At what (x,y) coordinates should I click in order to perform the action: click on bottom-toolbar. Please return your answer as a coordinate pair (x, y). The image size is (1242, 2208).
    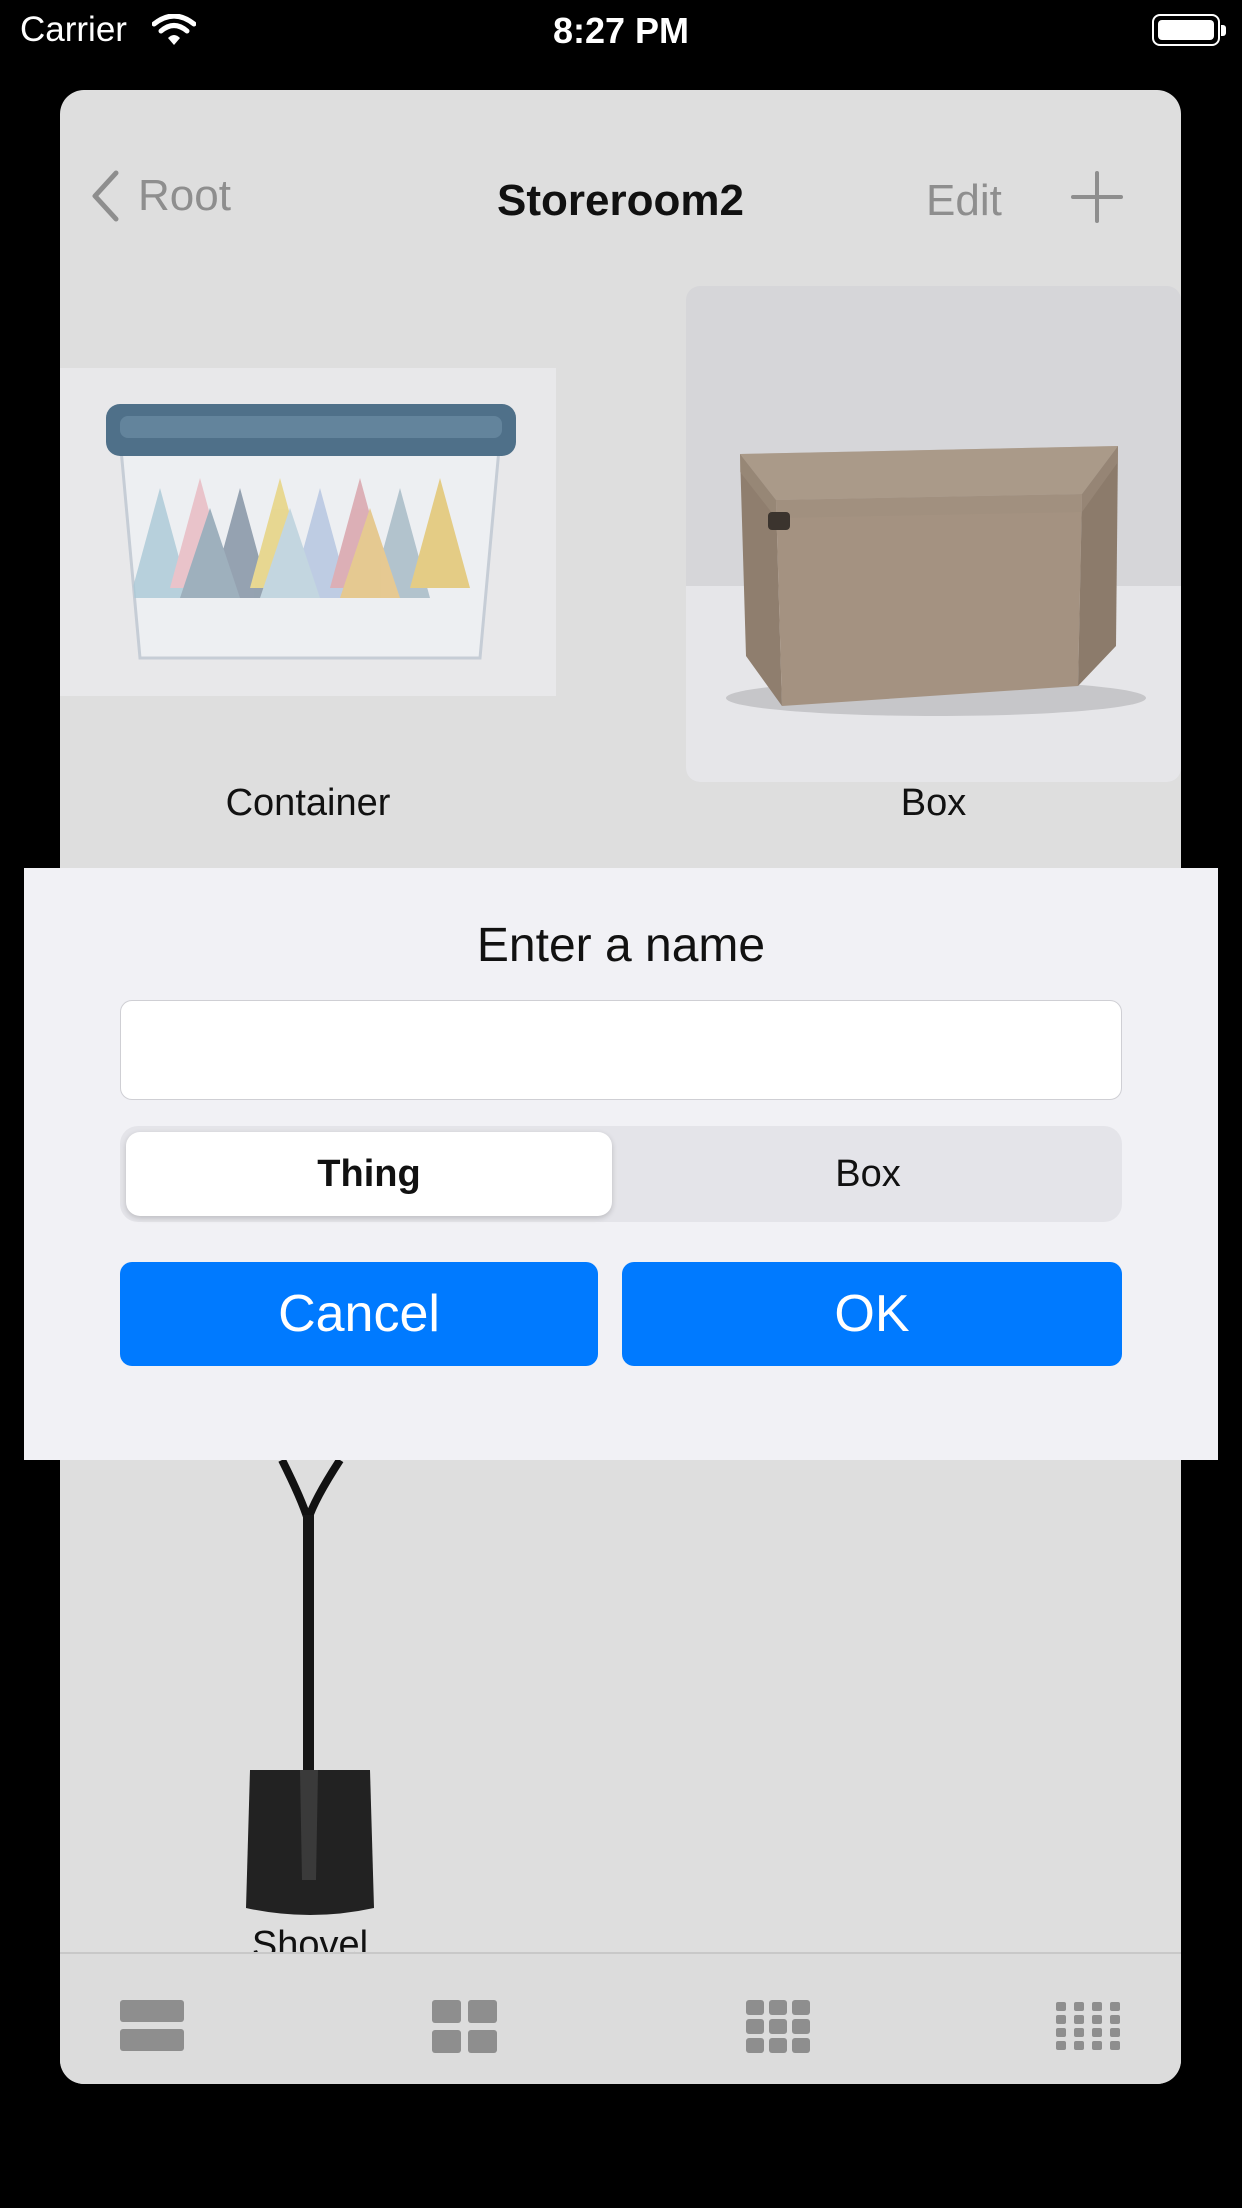
    Looking at the image, I should click on (620, 2018).